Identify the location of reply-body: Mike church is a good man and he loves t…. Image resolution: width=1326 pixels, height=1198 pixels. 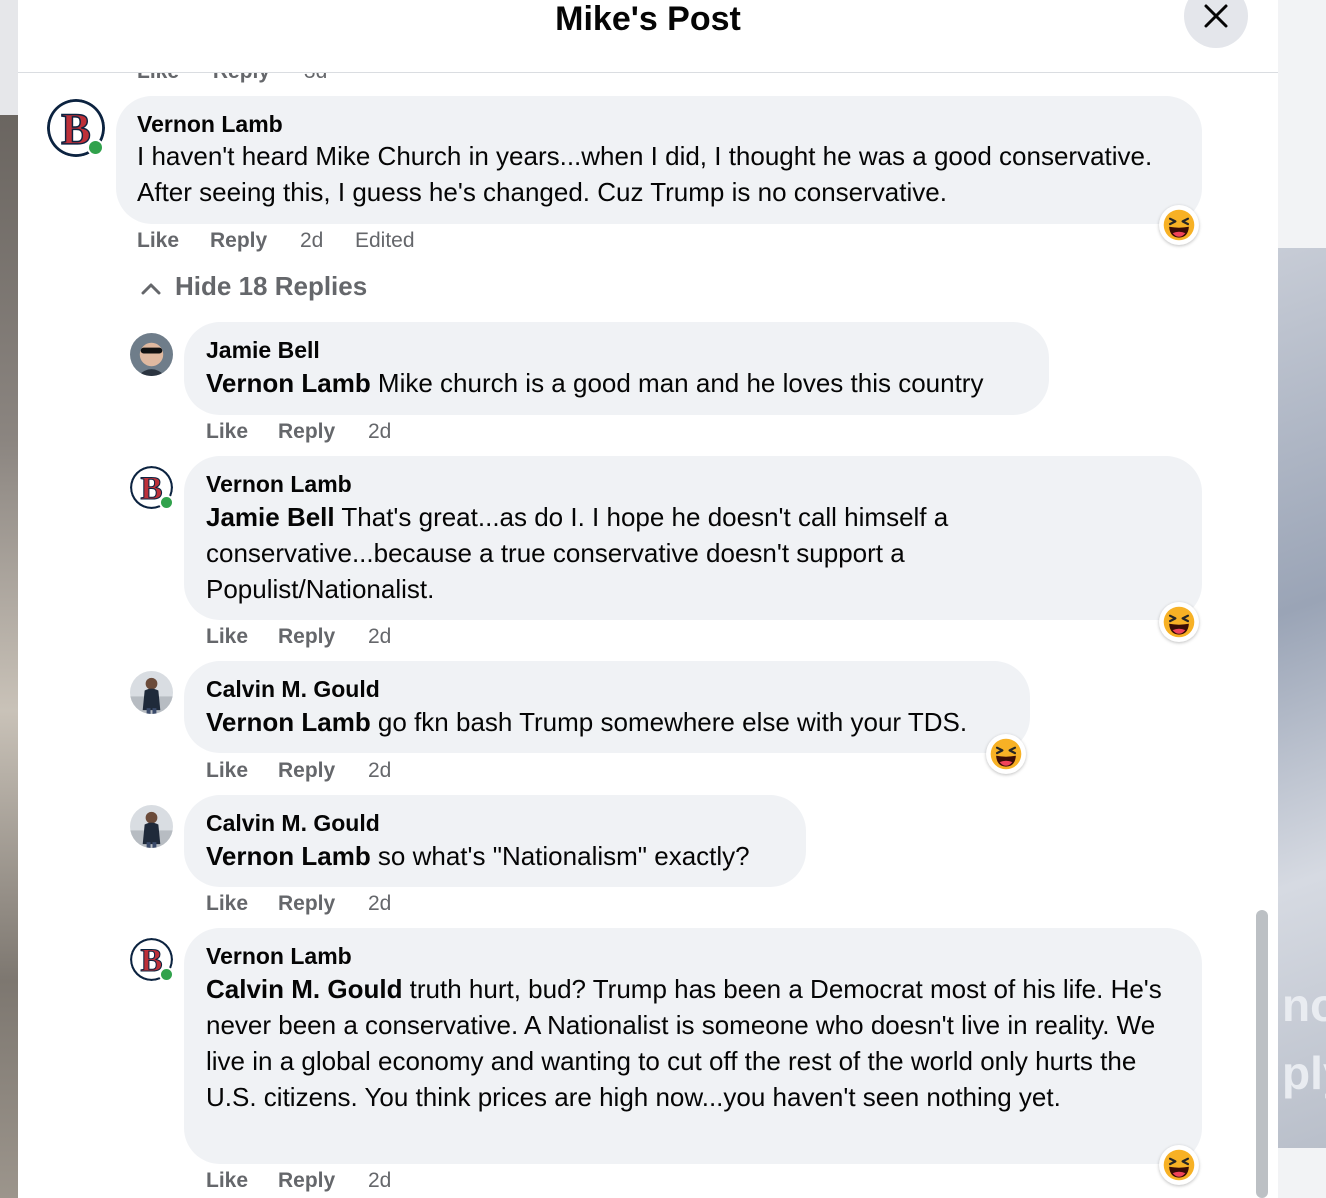
(677, 383).